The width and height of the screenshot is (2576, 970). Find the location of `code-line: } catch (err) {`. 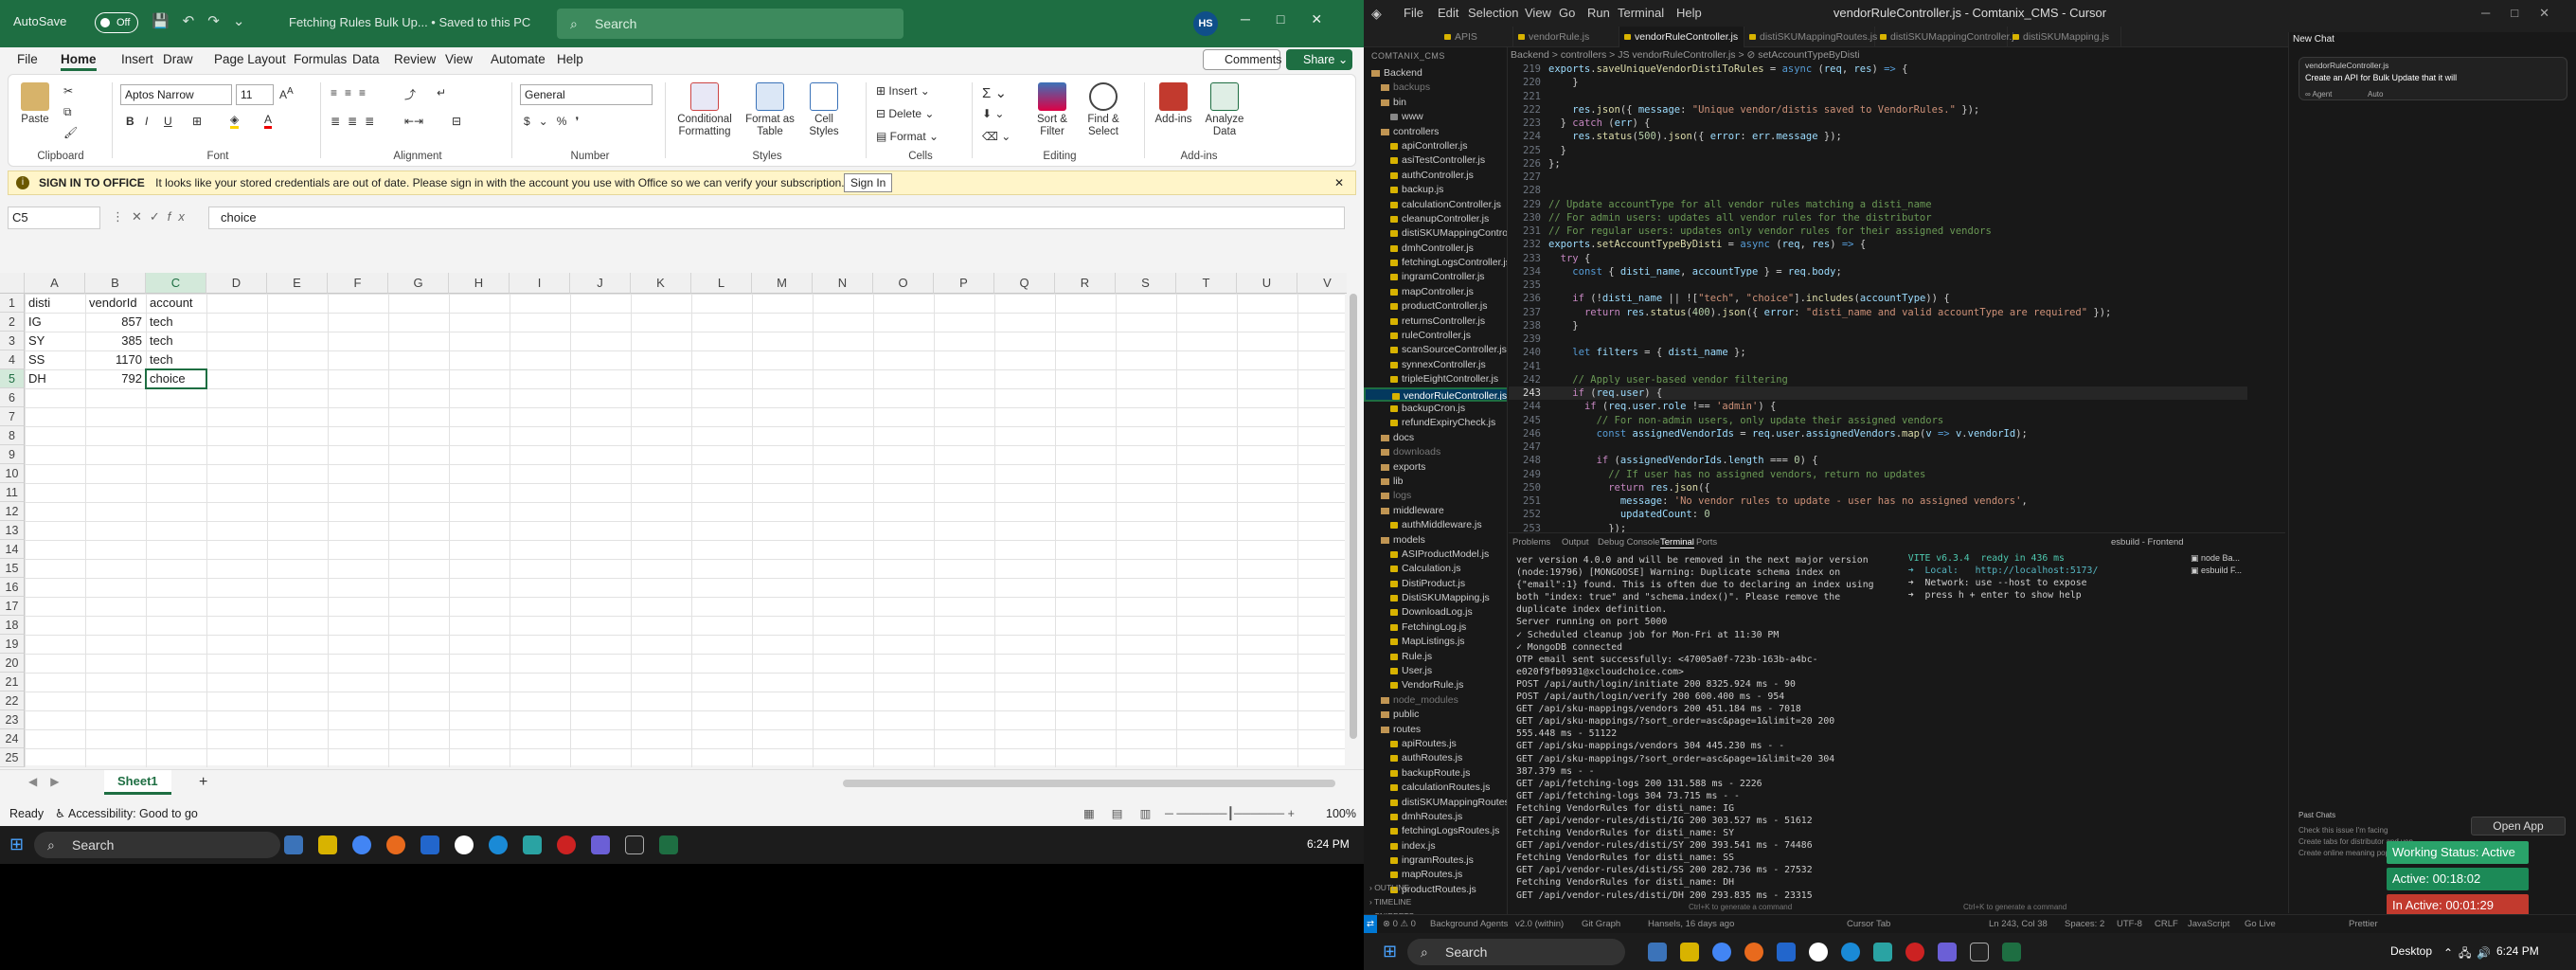

code-line: } catch (err) { is located at coordinates (1599, 123).